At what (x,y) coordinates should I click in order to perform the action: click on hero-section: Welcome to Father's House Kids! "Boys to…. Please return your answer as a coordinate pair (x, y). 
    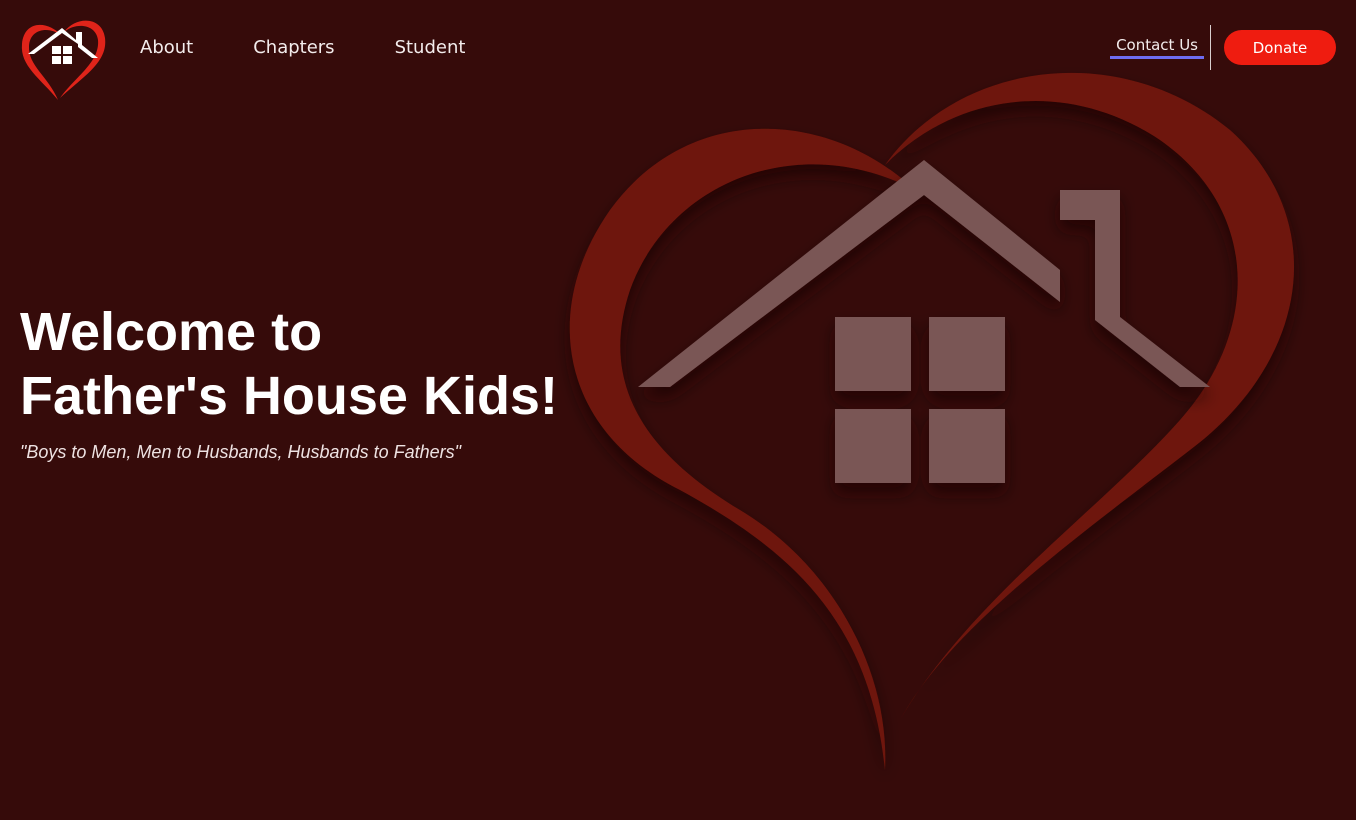
    Looking at the image, I should click on (310, 381).